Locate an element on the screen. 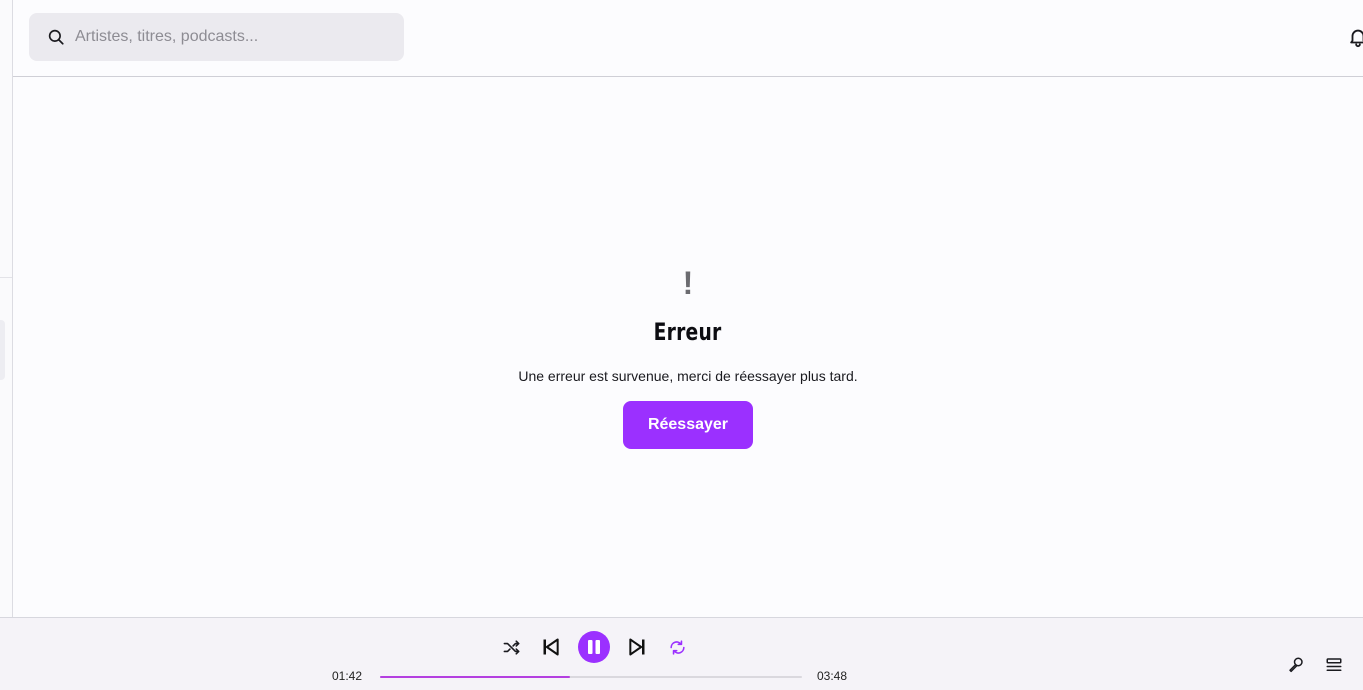 This screenshot has height=690, width=1363. track-duration: 03:48 is located at coordinates (832, 676).